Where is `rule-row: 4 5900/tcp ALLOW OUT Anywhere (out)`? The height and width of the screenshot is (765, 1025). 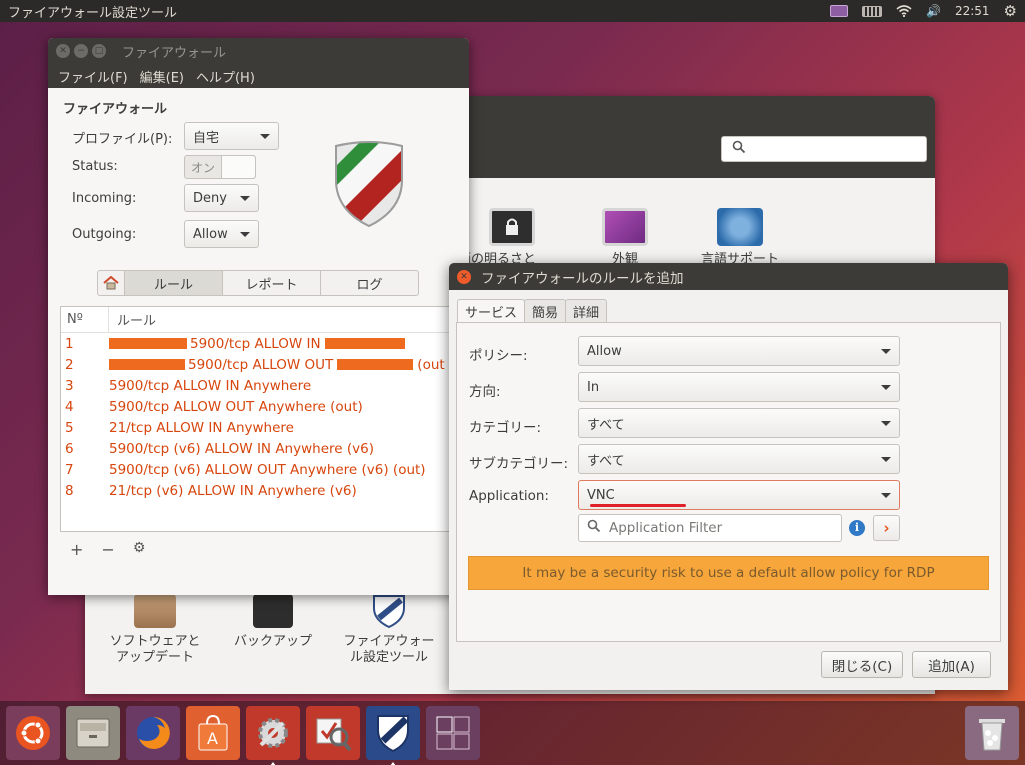 rule-row: 4 5900/tcp ALLOW OUT Anywhere (out) is located at coordinates (259, 406).